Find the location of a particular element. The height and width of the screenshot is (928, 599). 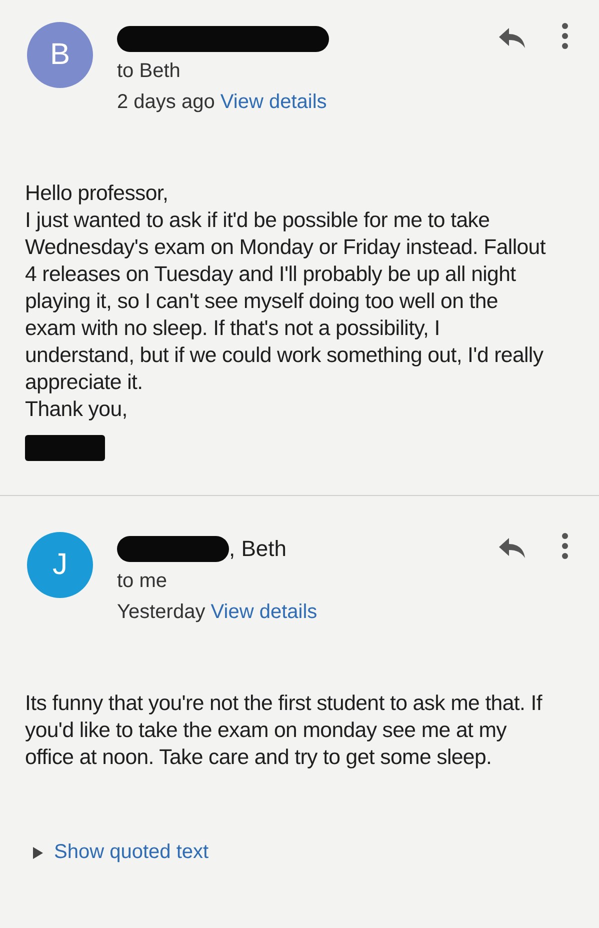

sender-name: , Beth is located at coordinates (257, 549).